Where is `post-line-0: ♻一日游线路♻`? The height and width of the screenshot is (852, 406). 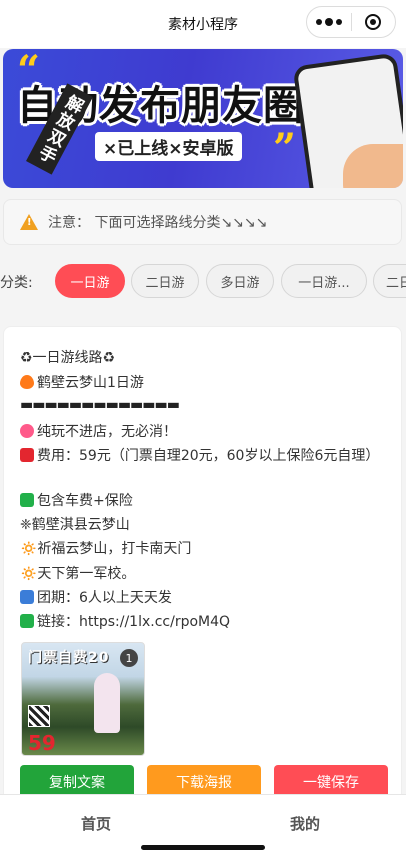 post-line-0: ♻一日游线路♻ is located at coordinates (68, 358).